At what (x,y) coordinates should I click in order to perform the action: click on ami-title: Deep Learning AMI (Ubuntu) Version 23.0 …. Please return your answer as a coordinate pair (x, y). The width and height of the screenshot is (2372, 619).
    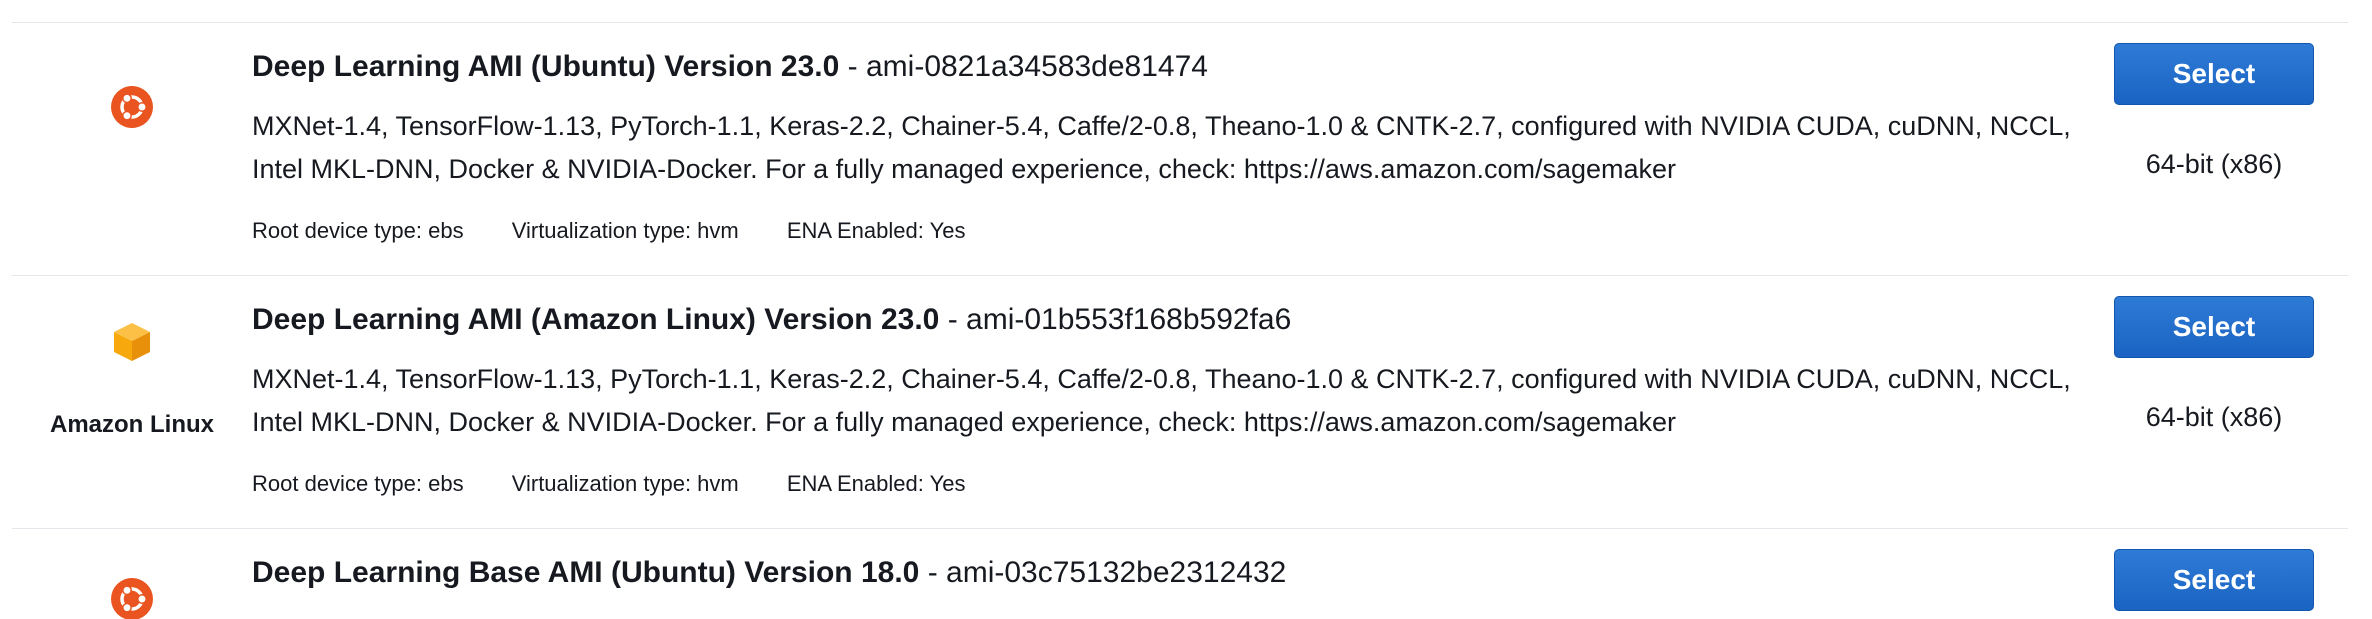
    Looking at the image, I should click on (730, 66).